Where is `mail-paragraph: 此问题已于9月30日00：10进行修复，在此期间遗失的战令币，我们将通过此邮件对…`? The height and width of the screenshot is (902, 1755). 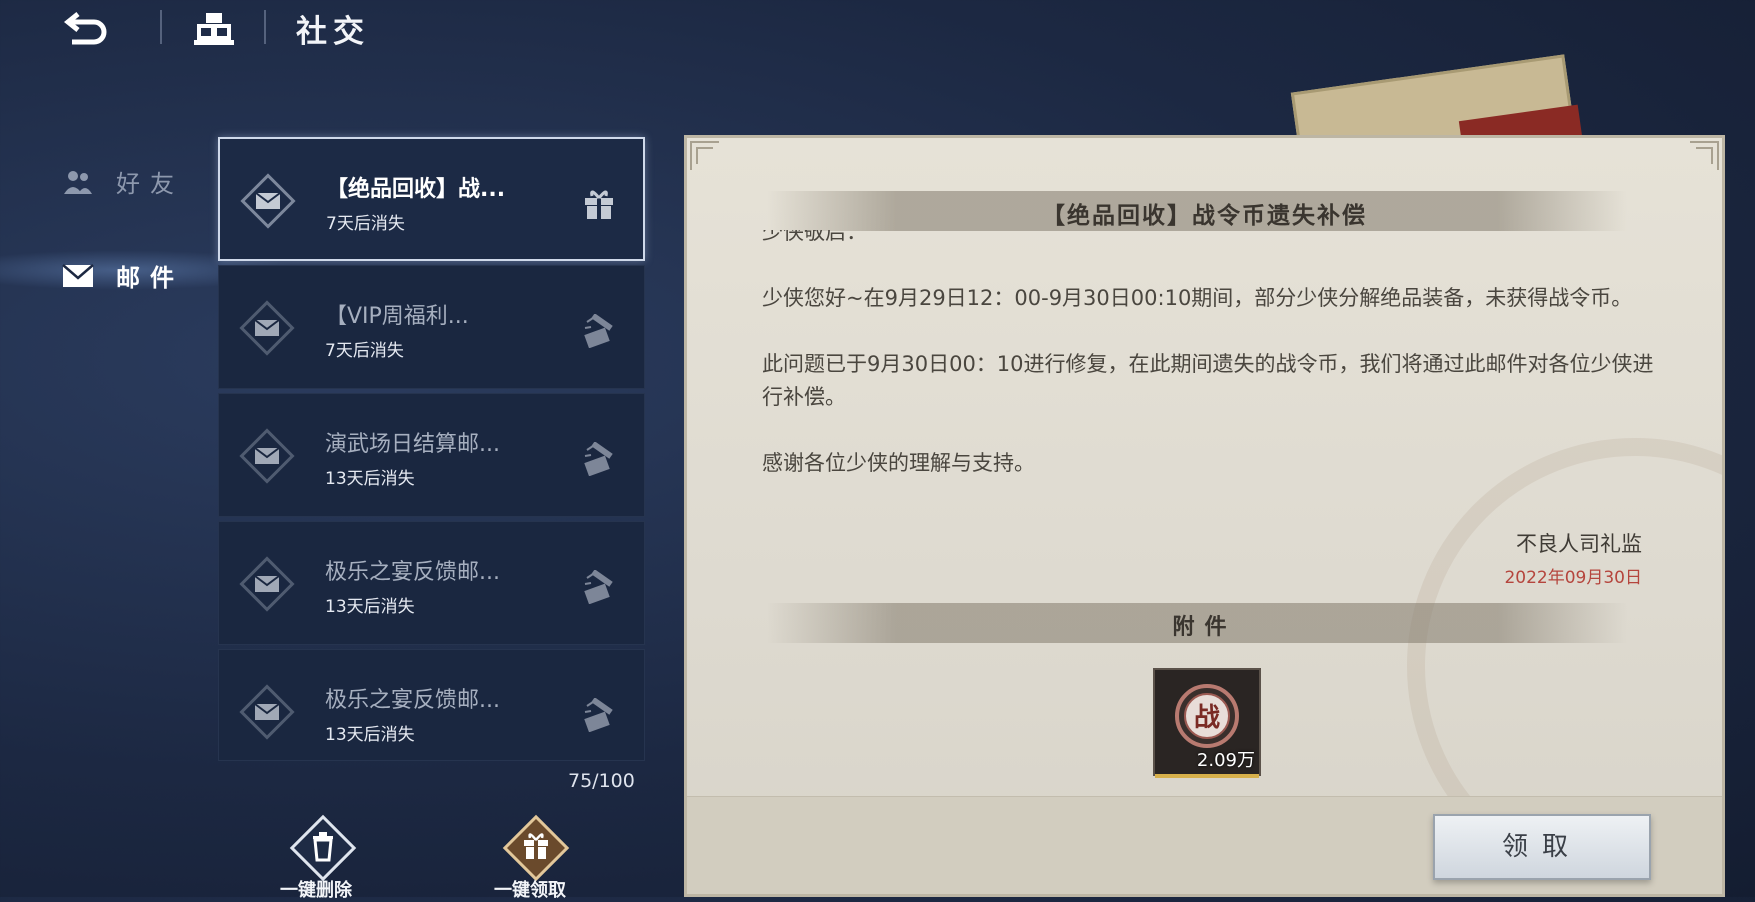 mail-paragraph: 此问题已于9月30日00：10进行修复，在此期间遗失的战令币，我们将通过此邮件对… is located at coordinates (1208, 380).